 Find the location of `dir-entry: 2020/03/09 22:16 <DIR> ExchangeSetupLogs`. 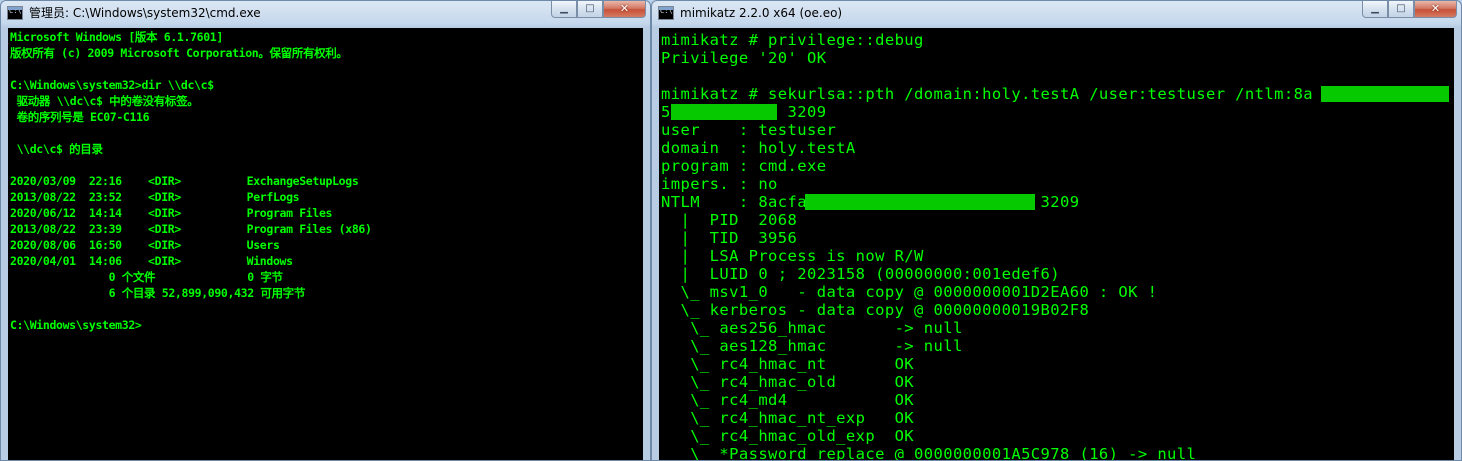

dir-entry: 2020/03/09 22:16 <DIR> ExchangeSetupLogs is located at coordinates (184, 181).